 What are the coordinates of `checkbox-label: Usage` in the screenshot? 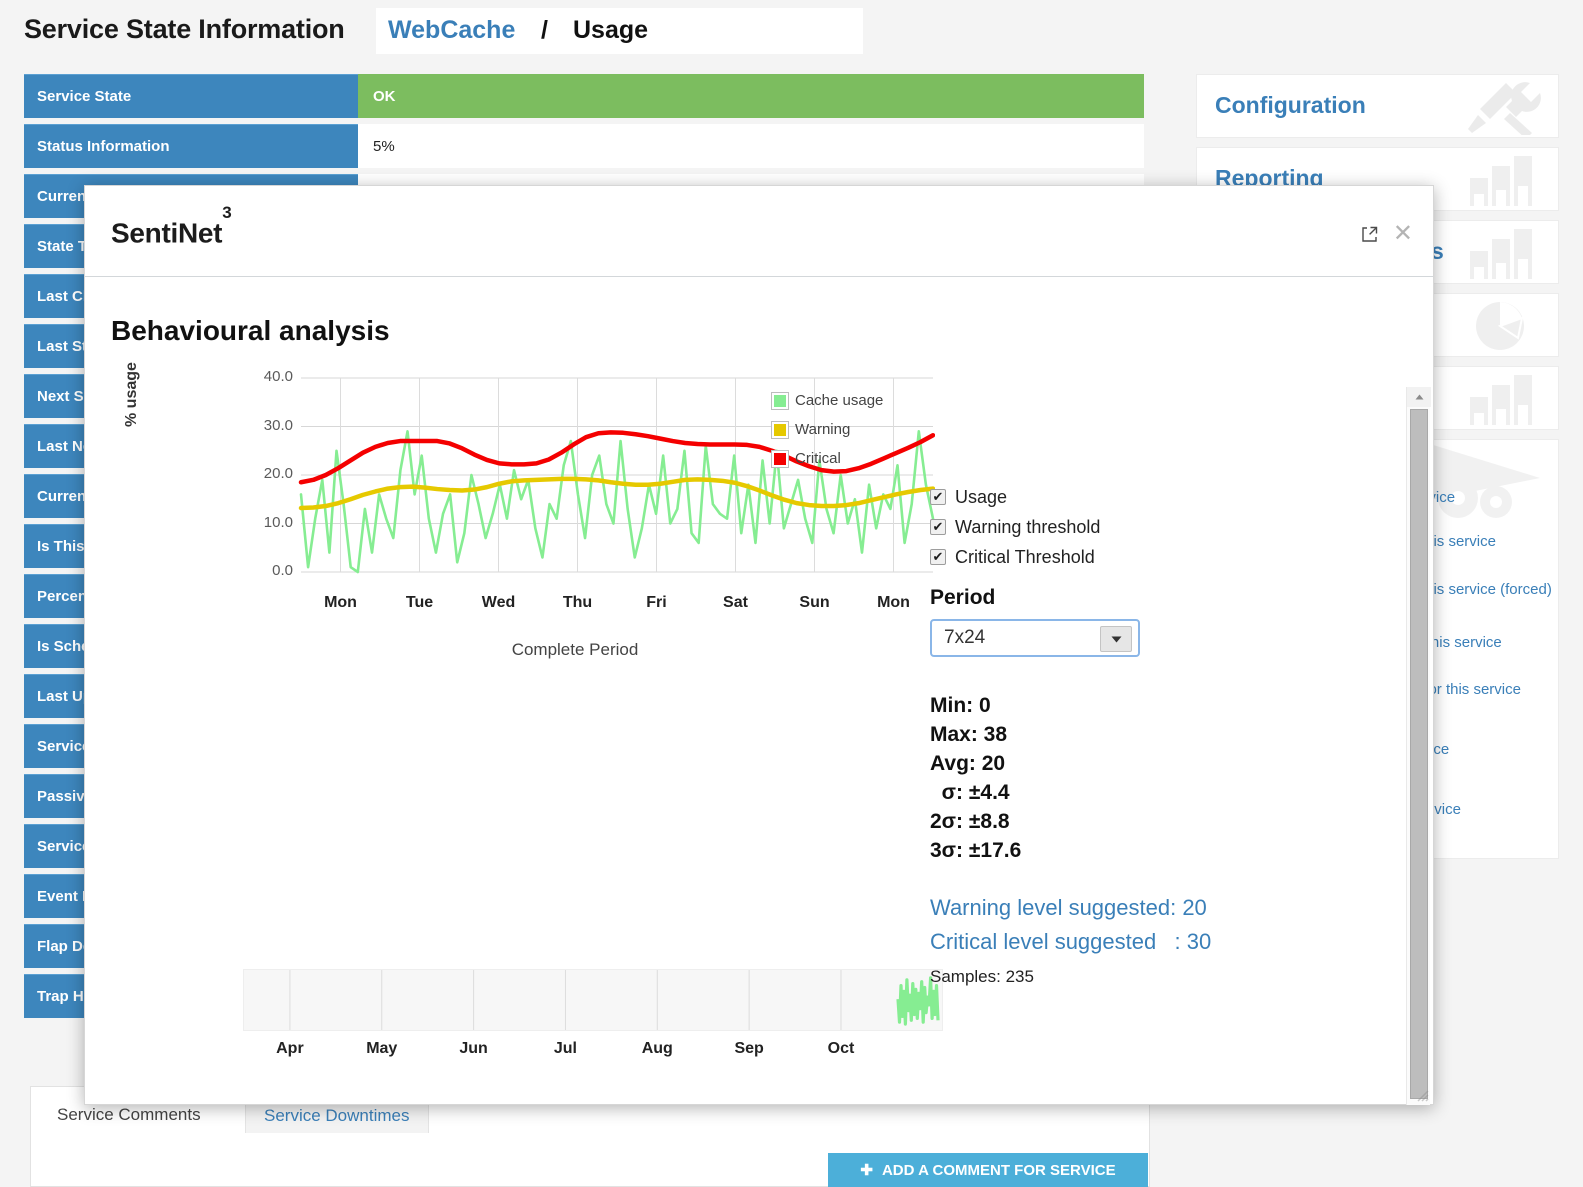 It's located at (981, 496).